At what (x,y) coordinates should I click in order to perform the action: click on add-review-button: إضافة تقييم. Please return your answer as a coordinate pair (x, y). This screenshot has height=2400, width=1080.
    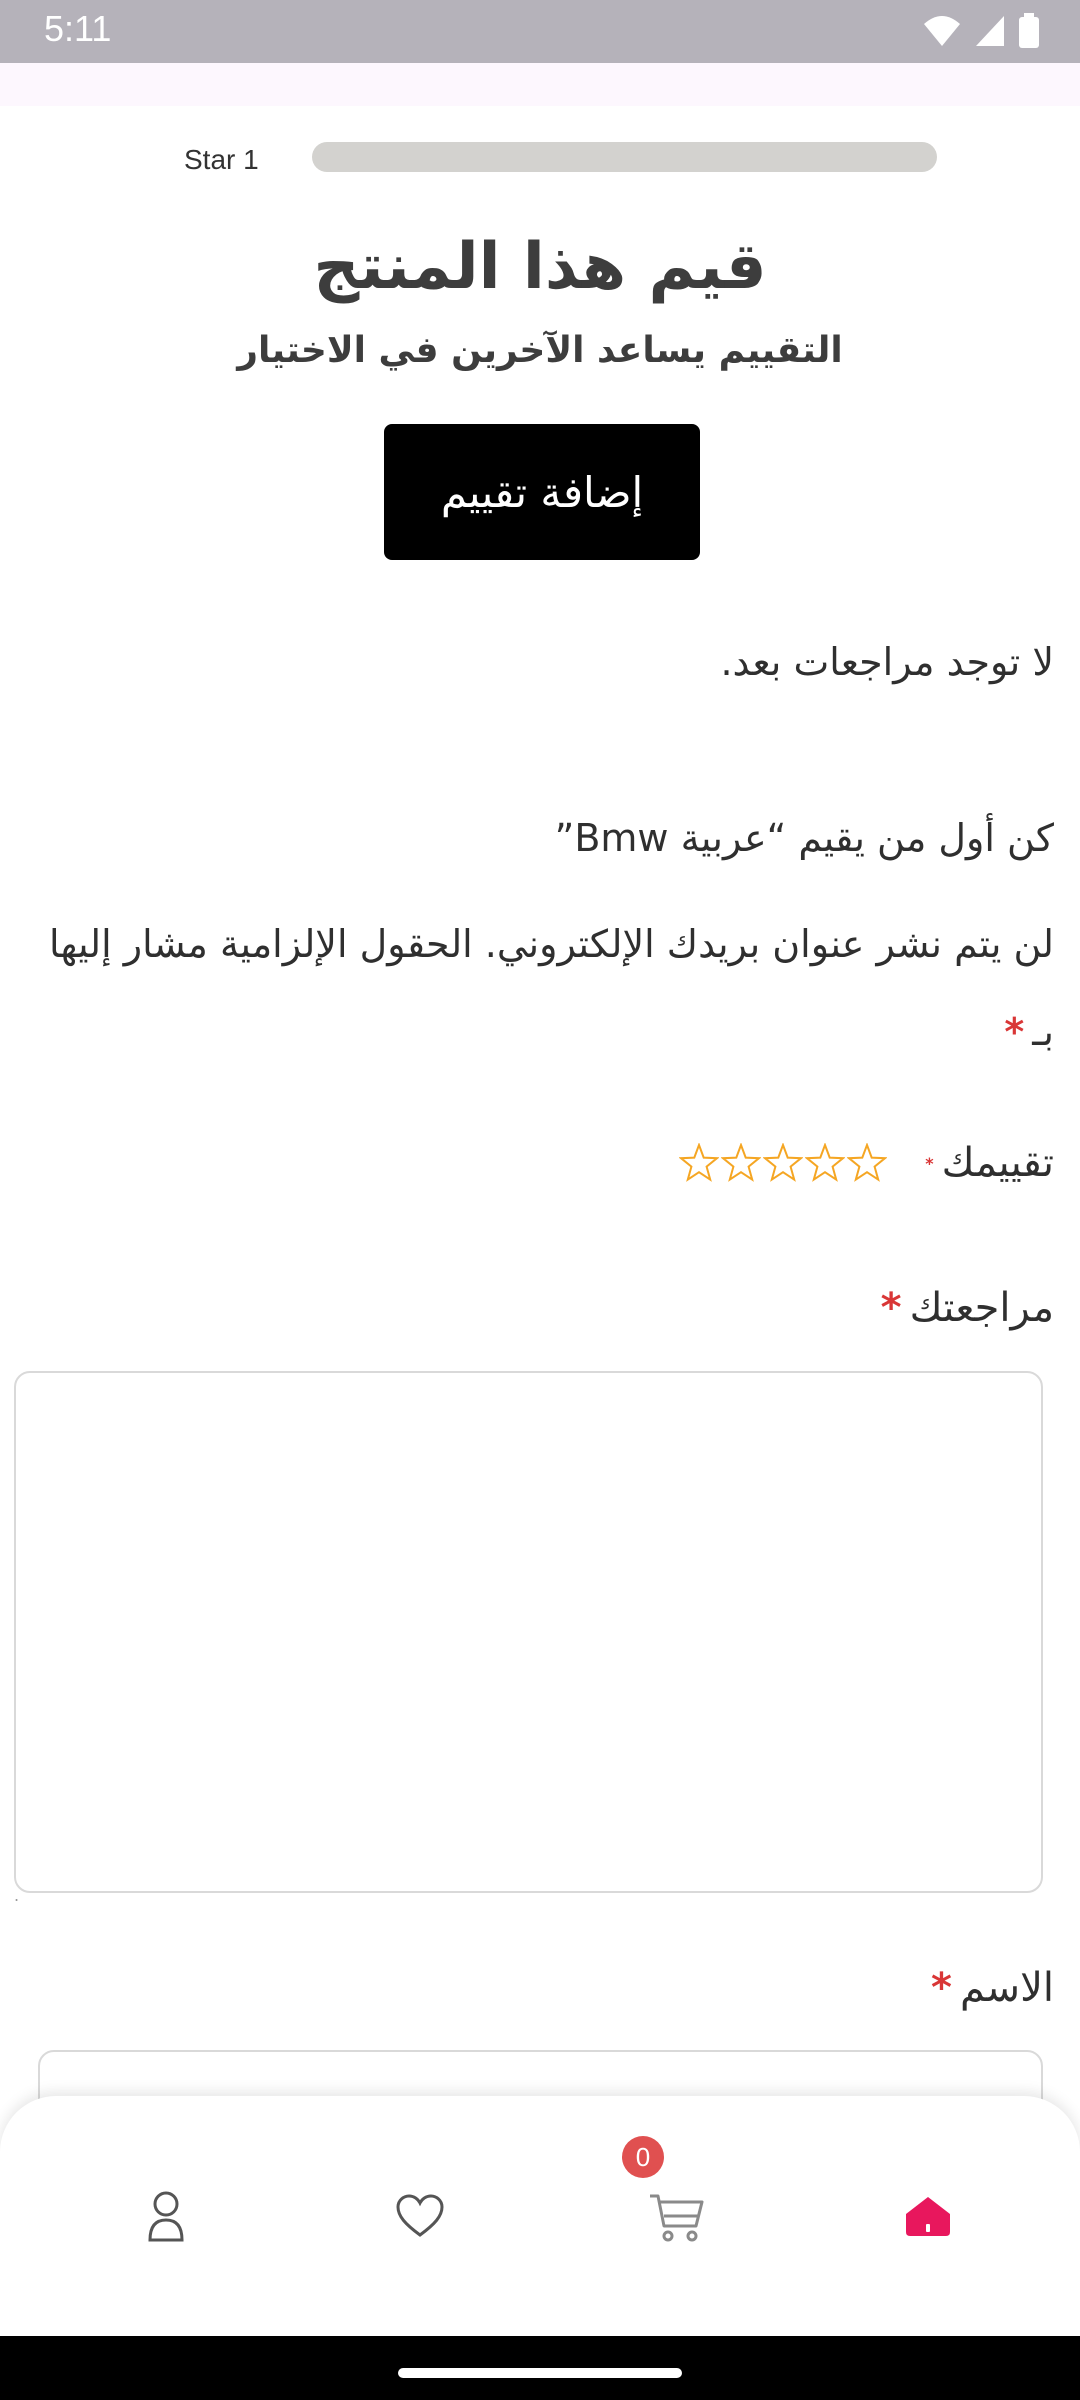
    Looking at the image, I should click on (542, 492).